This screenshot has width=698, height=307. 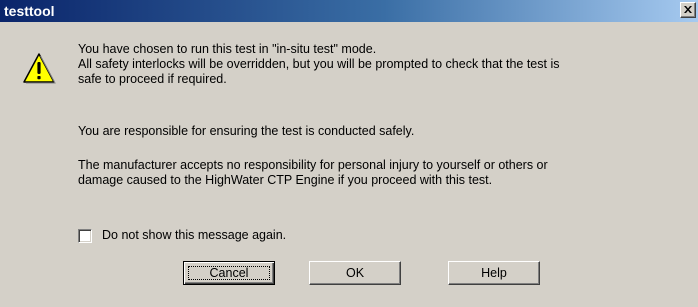 What do you see at coordinates (349, 11) in the screenshot?
I see `title-bar: testtool` at bounding box center [349, 11].